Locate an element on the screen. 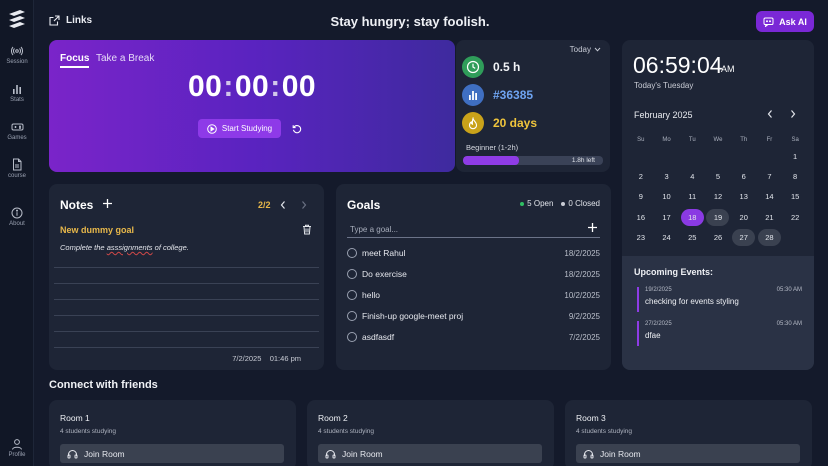  calendar-day: 7 is located at coordinates (770, 177).